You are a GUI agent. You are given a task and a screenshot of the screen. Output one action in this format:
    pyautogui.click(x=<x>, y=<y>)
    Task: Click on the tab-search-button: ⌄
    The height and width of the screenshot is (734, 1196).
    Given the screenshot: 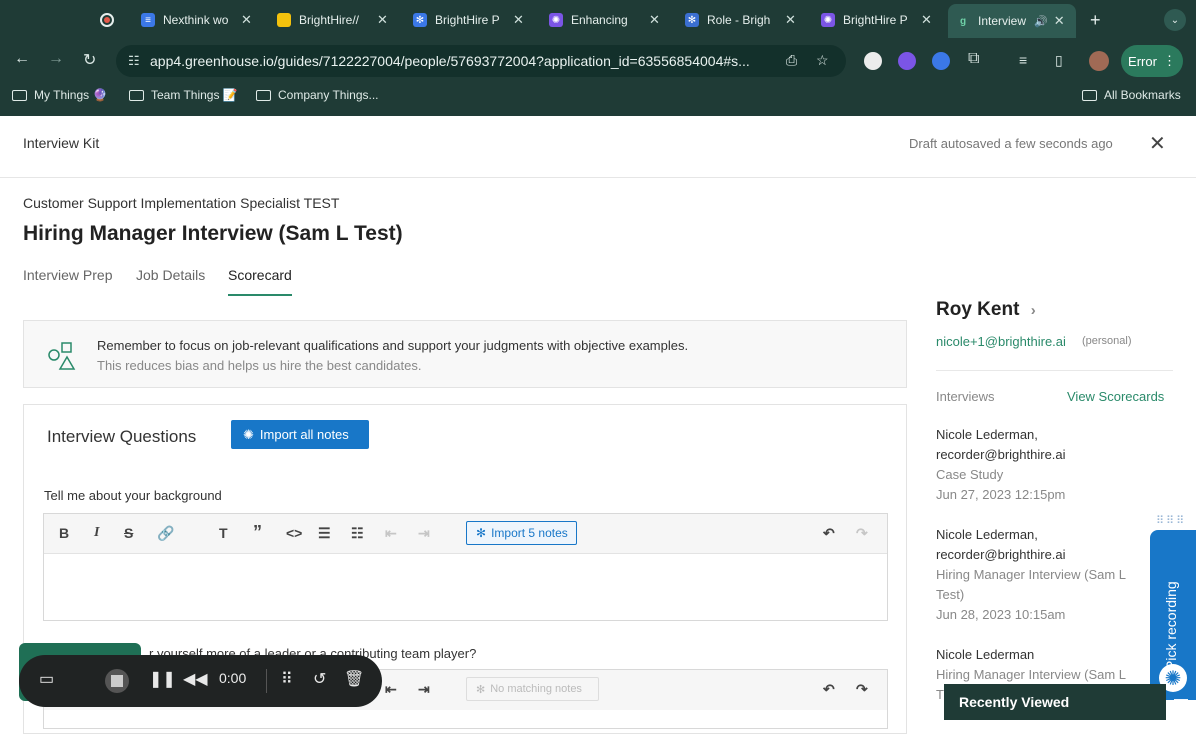 What is the action you would take?
    pyautogui.click(x=1175, y=20)
    